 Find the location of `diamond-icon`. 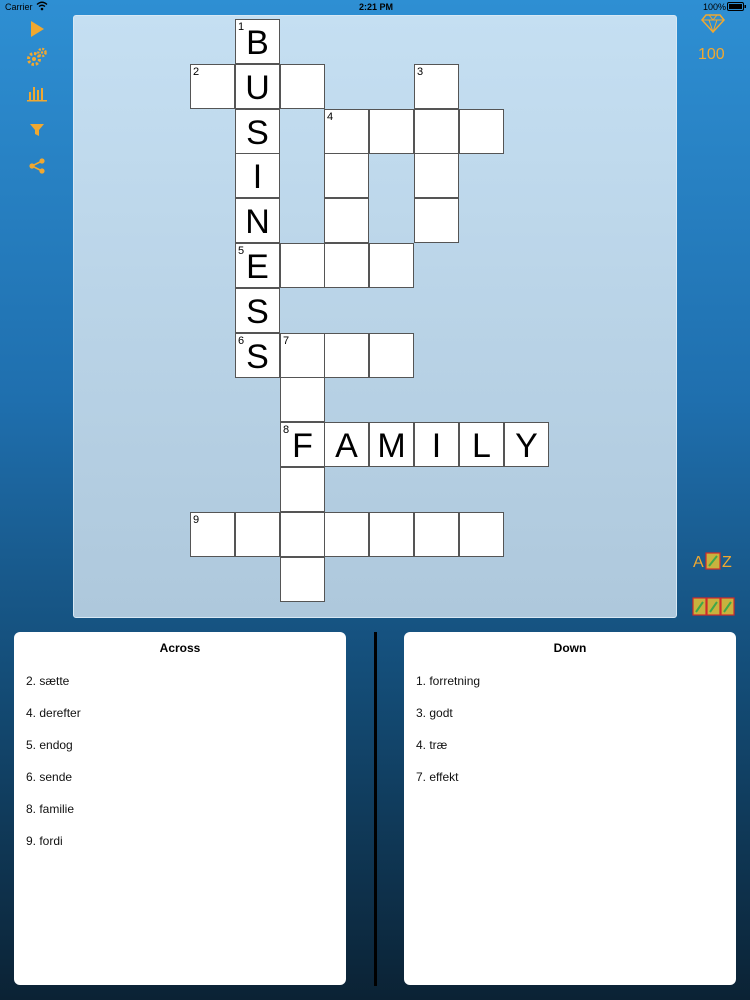

diamond-icon is located at coordinates (713, 25).